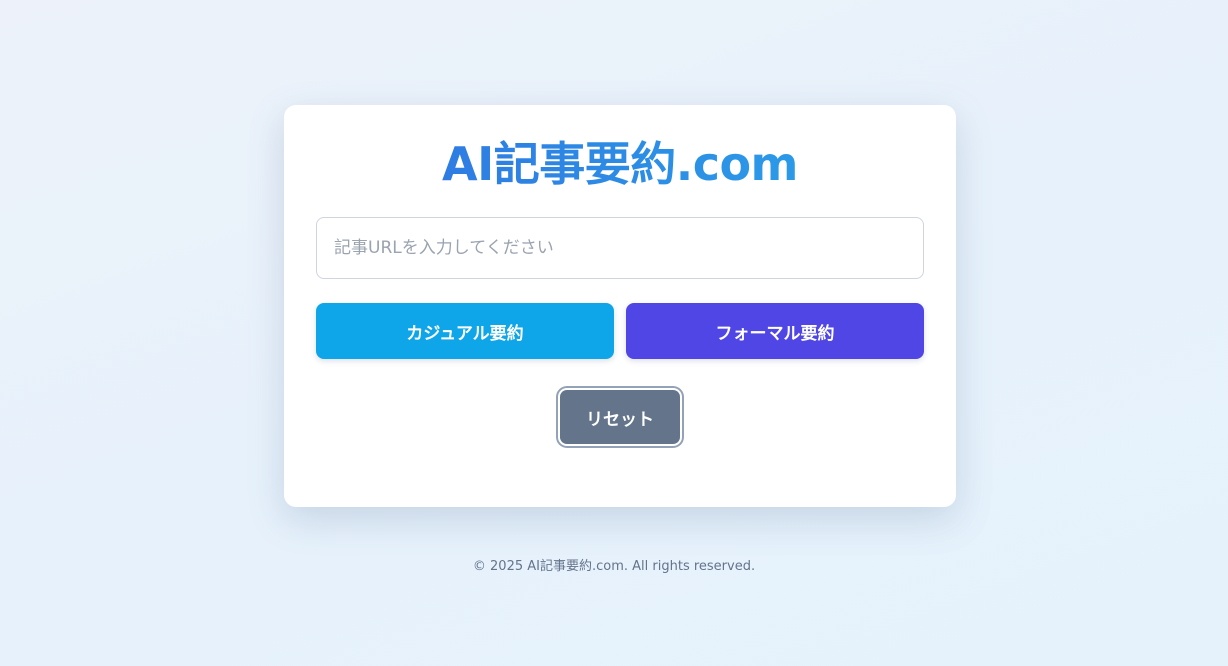 This screenshot has width=1228, height=666. Describe the element at coordinates (620, 417) in the screenshot. I see `reset-button: リセット` at that location.